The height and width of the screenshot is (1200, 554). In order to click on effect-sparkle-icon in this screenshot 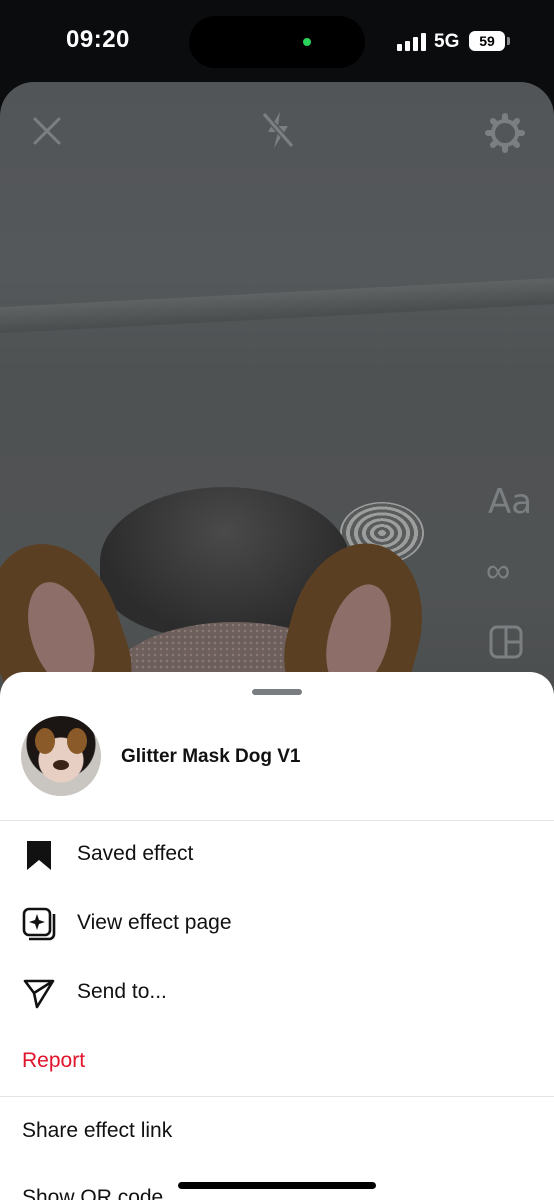, I will do `click(39, 924)`.